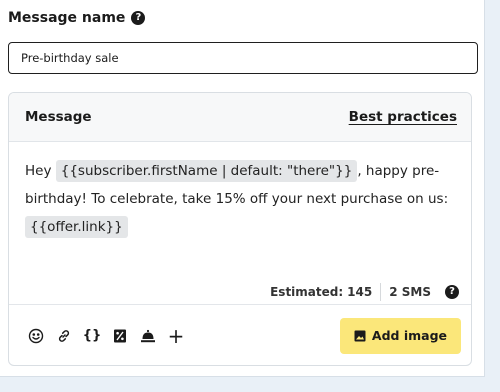 This screenshot has height=392, width=500. What do you see at coordinates (148, 336) in the screenshot?
I see `bell-icon` at bounding box center [148, 336].